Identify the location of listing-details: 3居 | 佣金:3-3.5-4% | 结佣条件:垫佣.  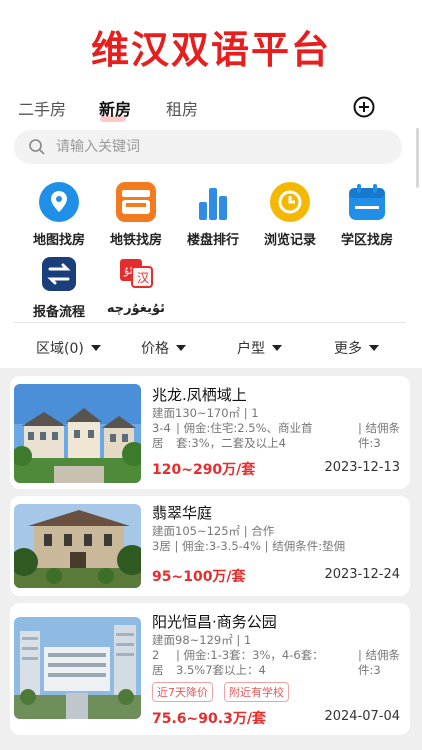
(249, 546).